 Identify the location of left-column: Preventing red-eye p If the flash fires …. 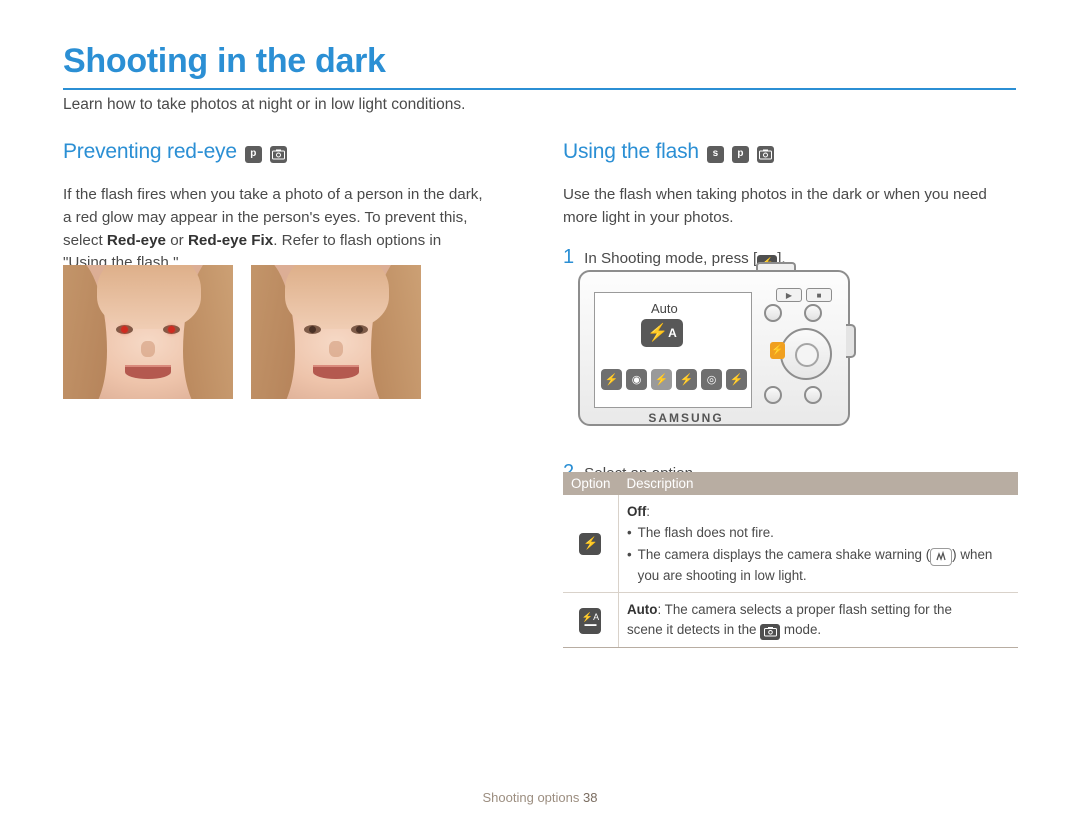
(293, 207).